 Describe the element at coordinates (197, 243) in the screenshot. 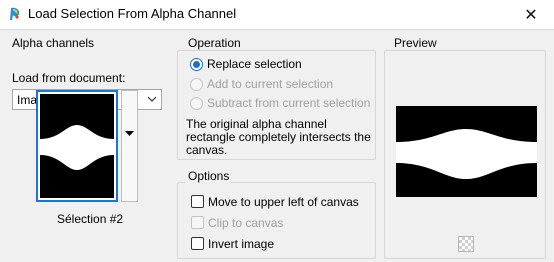

I see `checkbox-invert-indicator` at that location.